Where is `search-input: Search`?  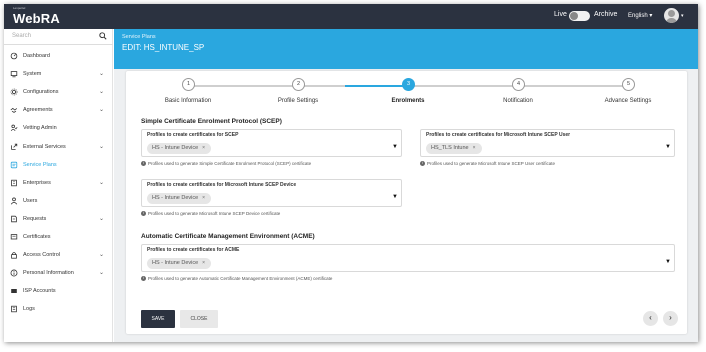
search-input: Search is located at coordinates (21, 36).